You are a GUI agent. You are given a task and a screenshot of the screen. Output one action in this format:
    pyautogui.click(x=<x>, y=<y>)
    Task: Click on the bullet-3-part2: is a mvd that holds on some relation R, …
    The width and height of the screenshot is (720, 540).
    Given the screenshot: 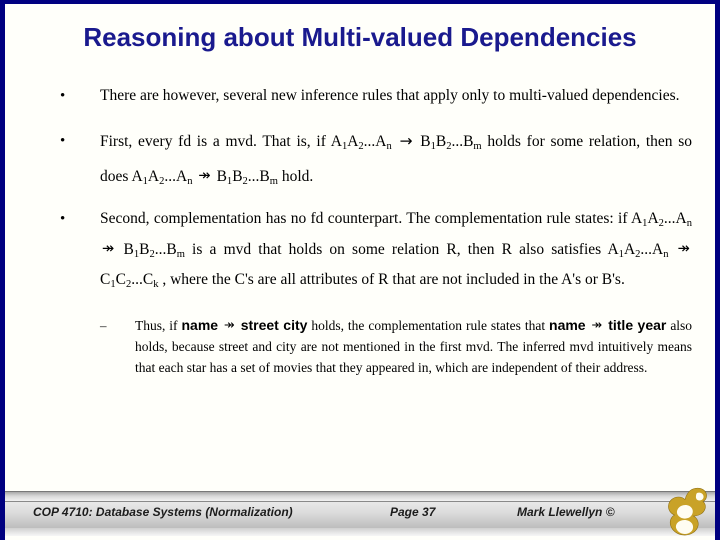 What is the action you would take?
    pyautogui.click(x=397, y=250)
    